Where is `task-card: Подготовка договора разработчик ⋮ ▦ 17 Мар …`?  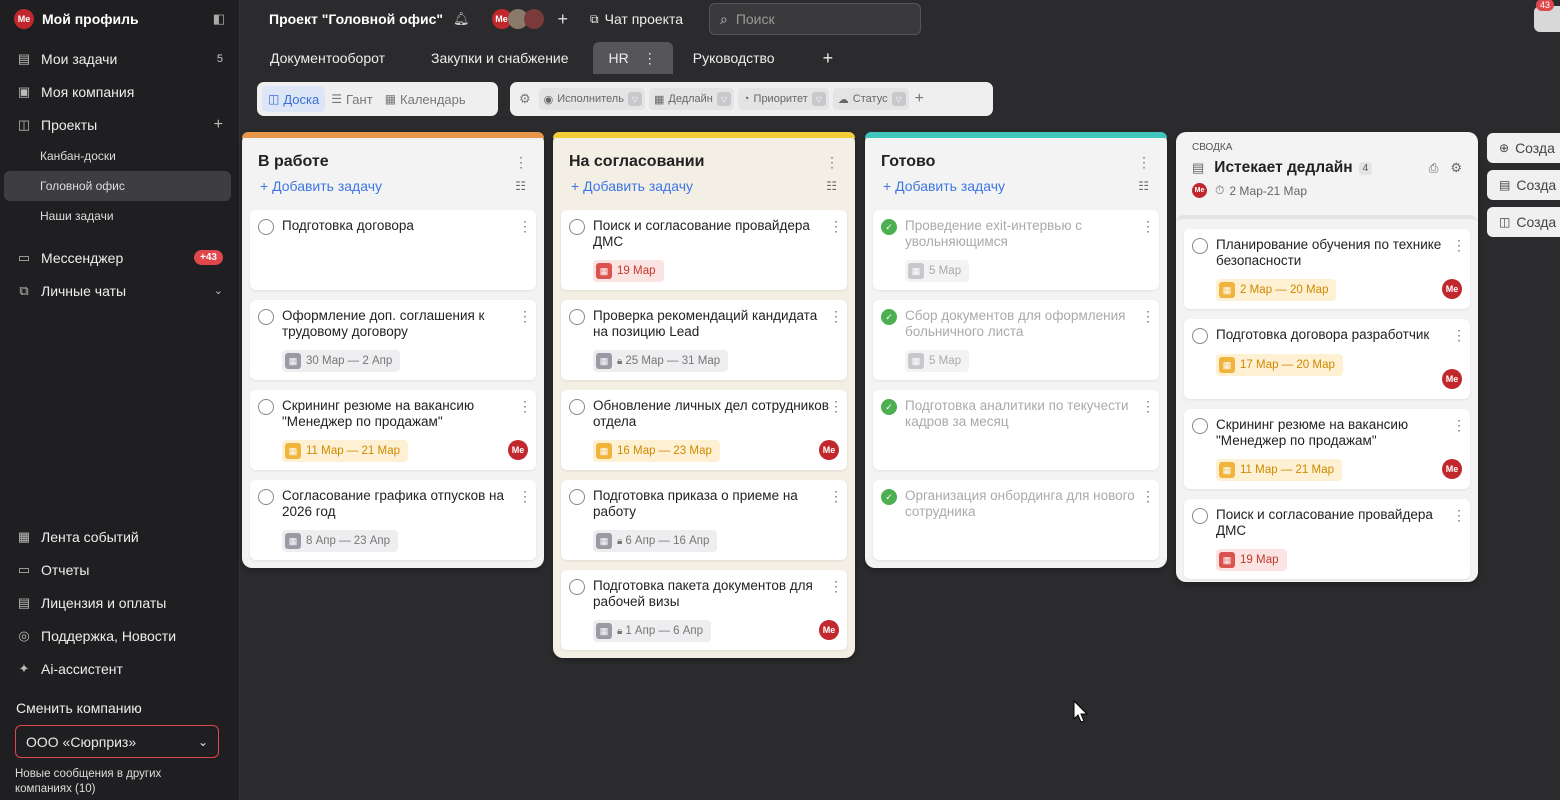 task-card: Подготовка договора разработчик ⋮ ▦ 17 Мар … is located at coordinates (1327, 359).